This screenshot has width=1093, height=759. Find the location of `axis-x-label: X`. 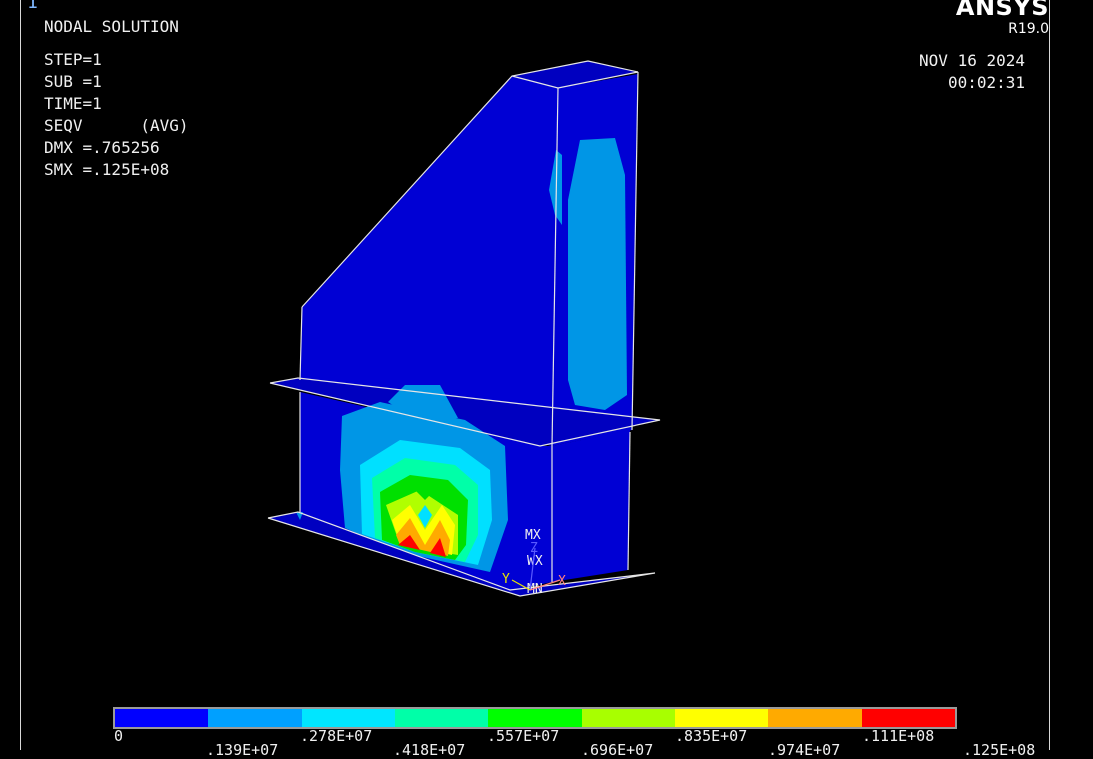

axis-x-label: X is located at coordinates (562, 581).